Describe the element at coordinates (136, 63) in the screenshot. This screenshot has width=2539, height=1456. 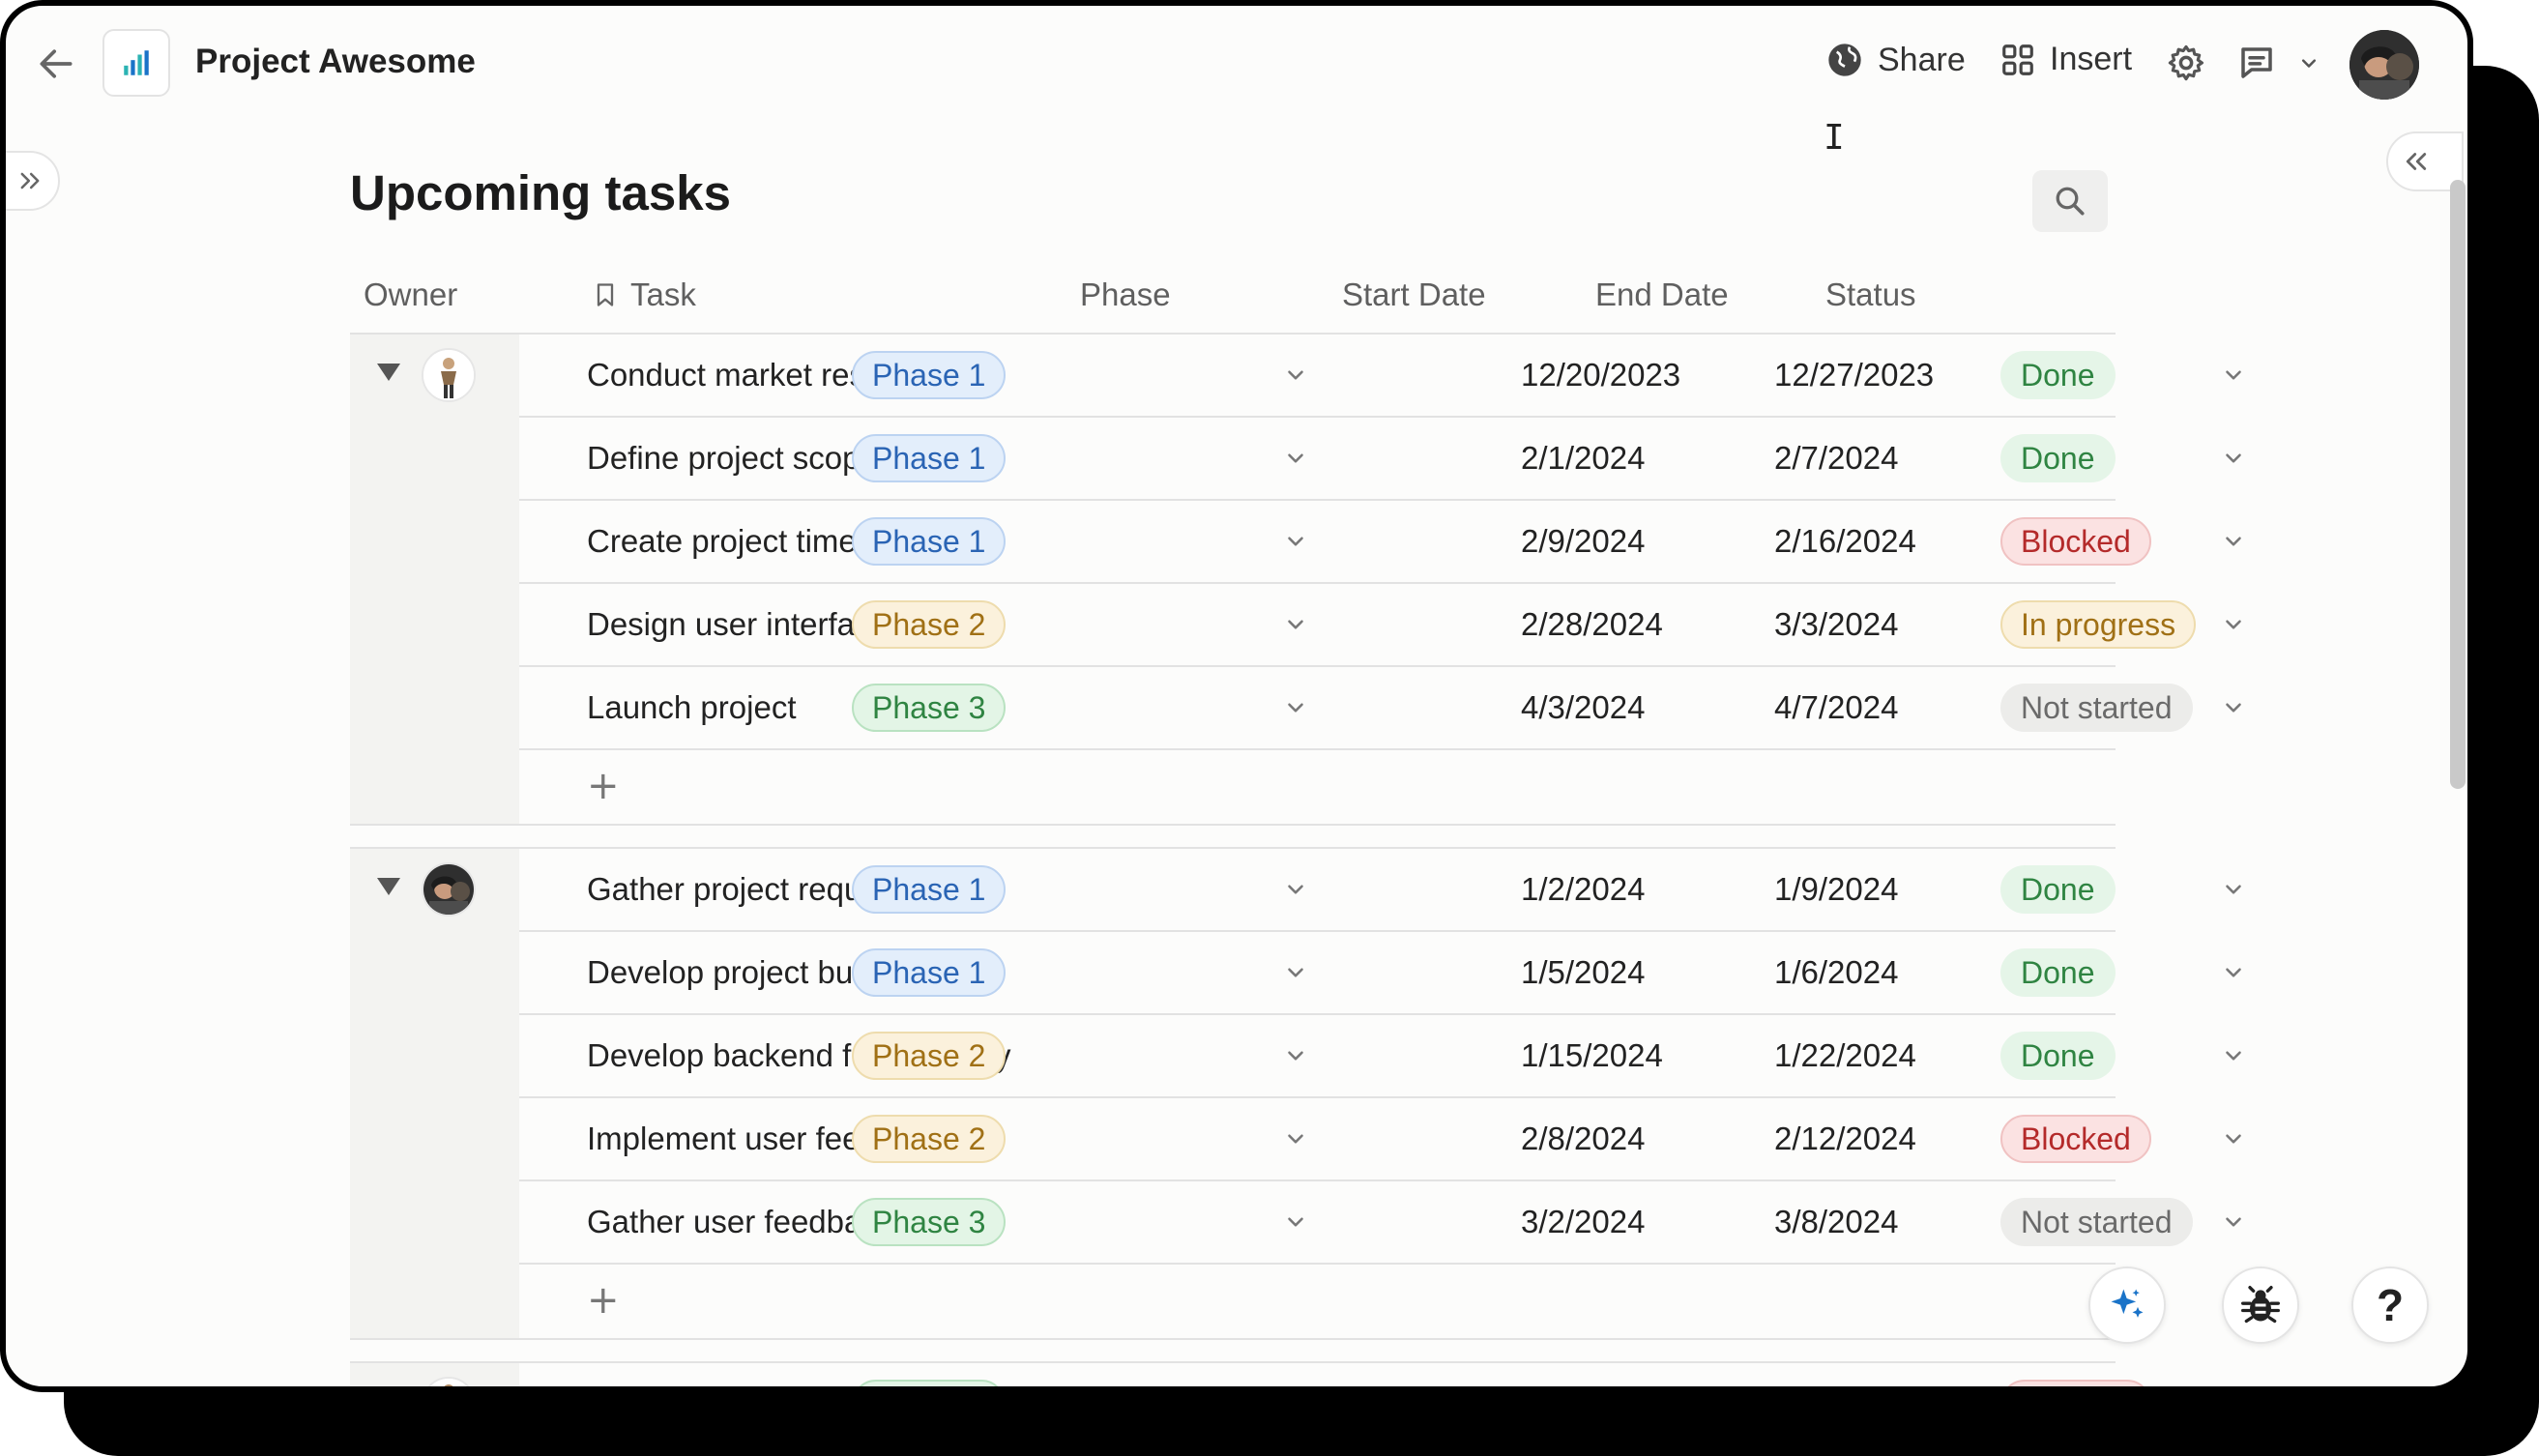
I see `doc-icon` at that location.